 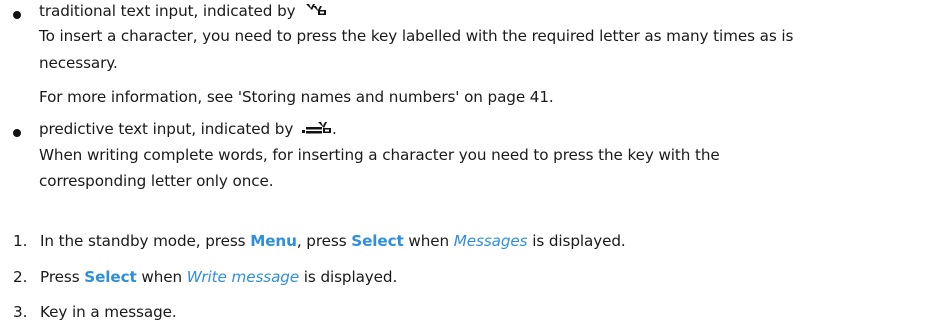 What do you see at coordinates (78, 63) in the screenshot?
I see `bullet-body-line: necessary.` at bounding box center [78, 63].